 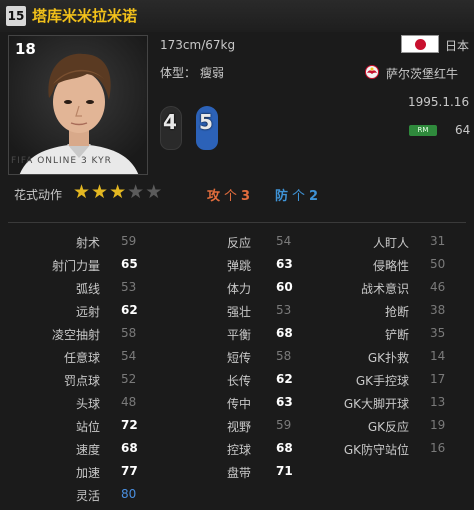 I want to click on stat-name: 弧线, so click(x=87, y=289).